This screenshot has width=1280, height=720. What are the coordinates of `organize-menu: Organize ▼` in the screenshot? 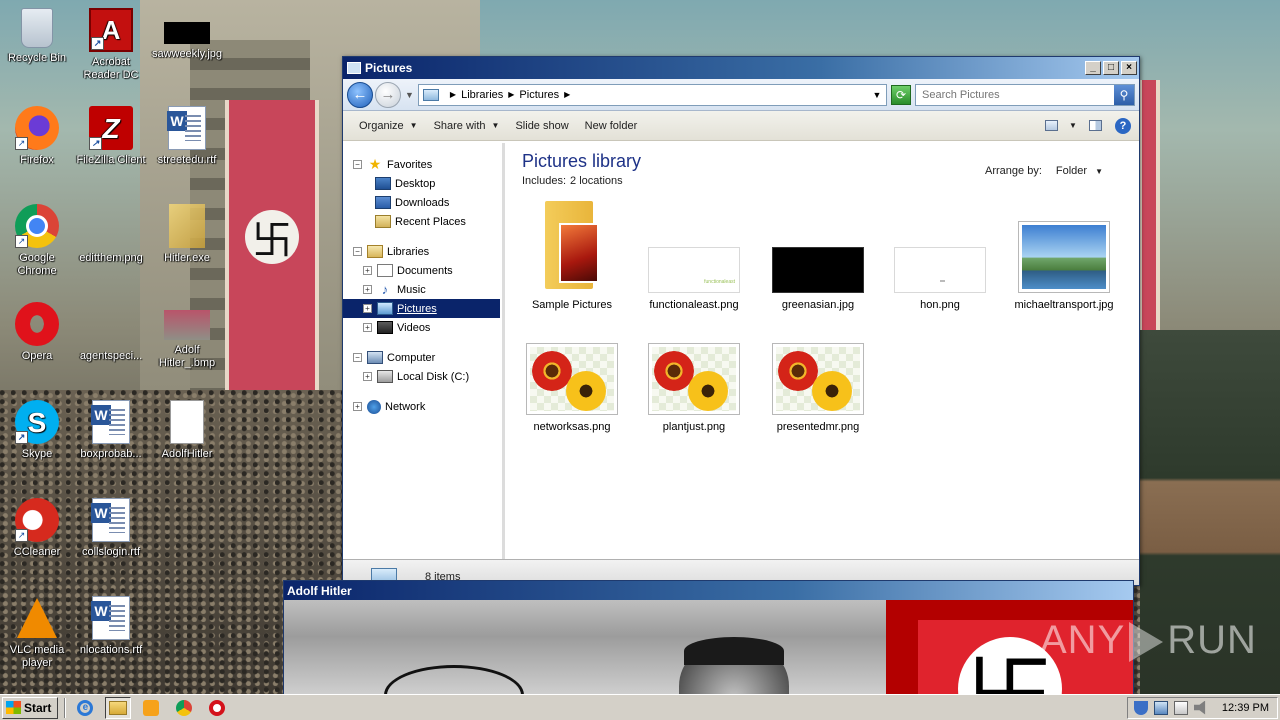 It's located at (388, 126).